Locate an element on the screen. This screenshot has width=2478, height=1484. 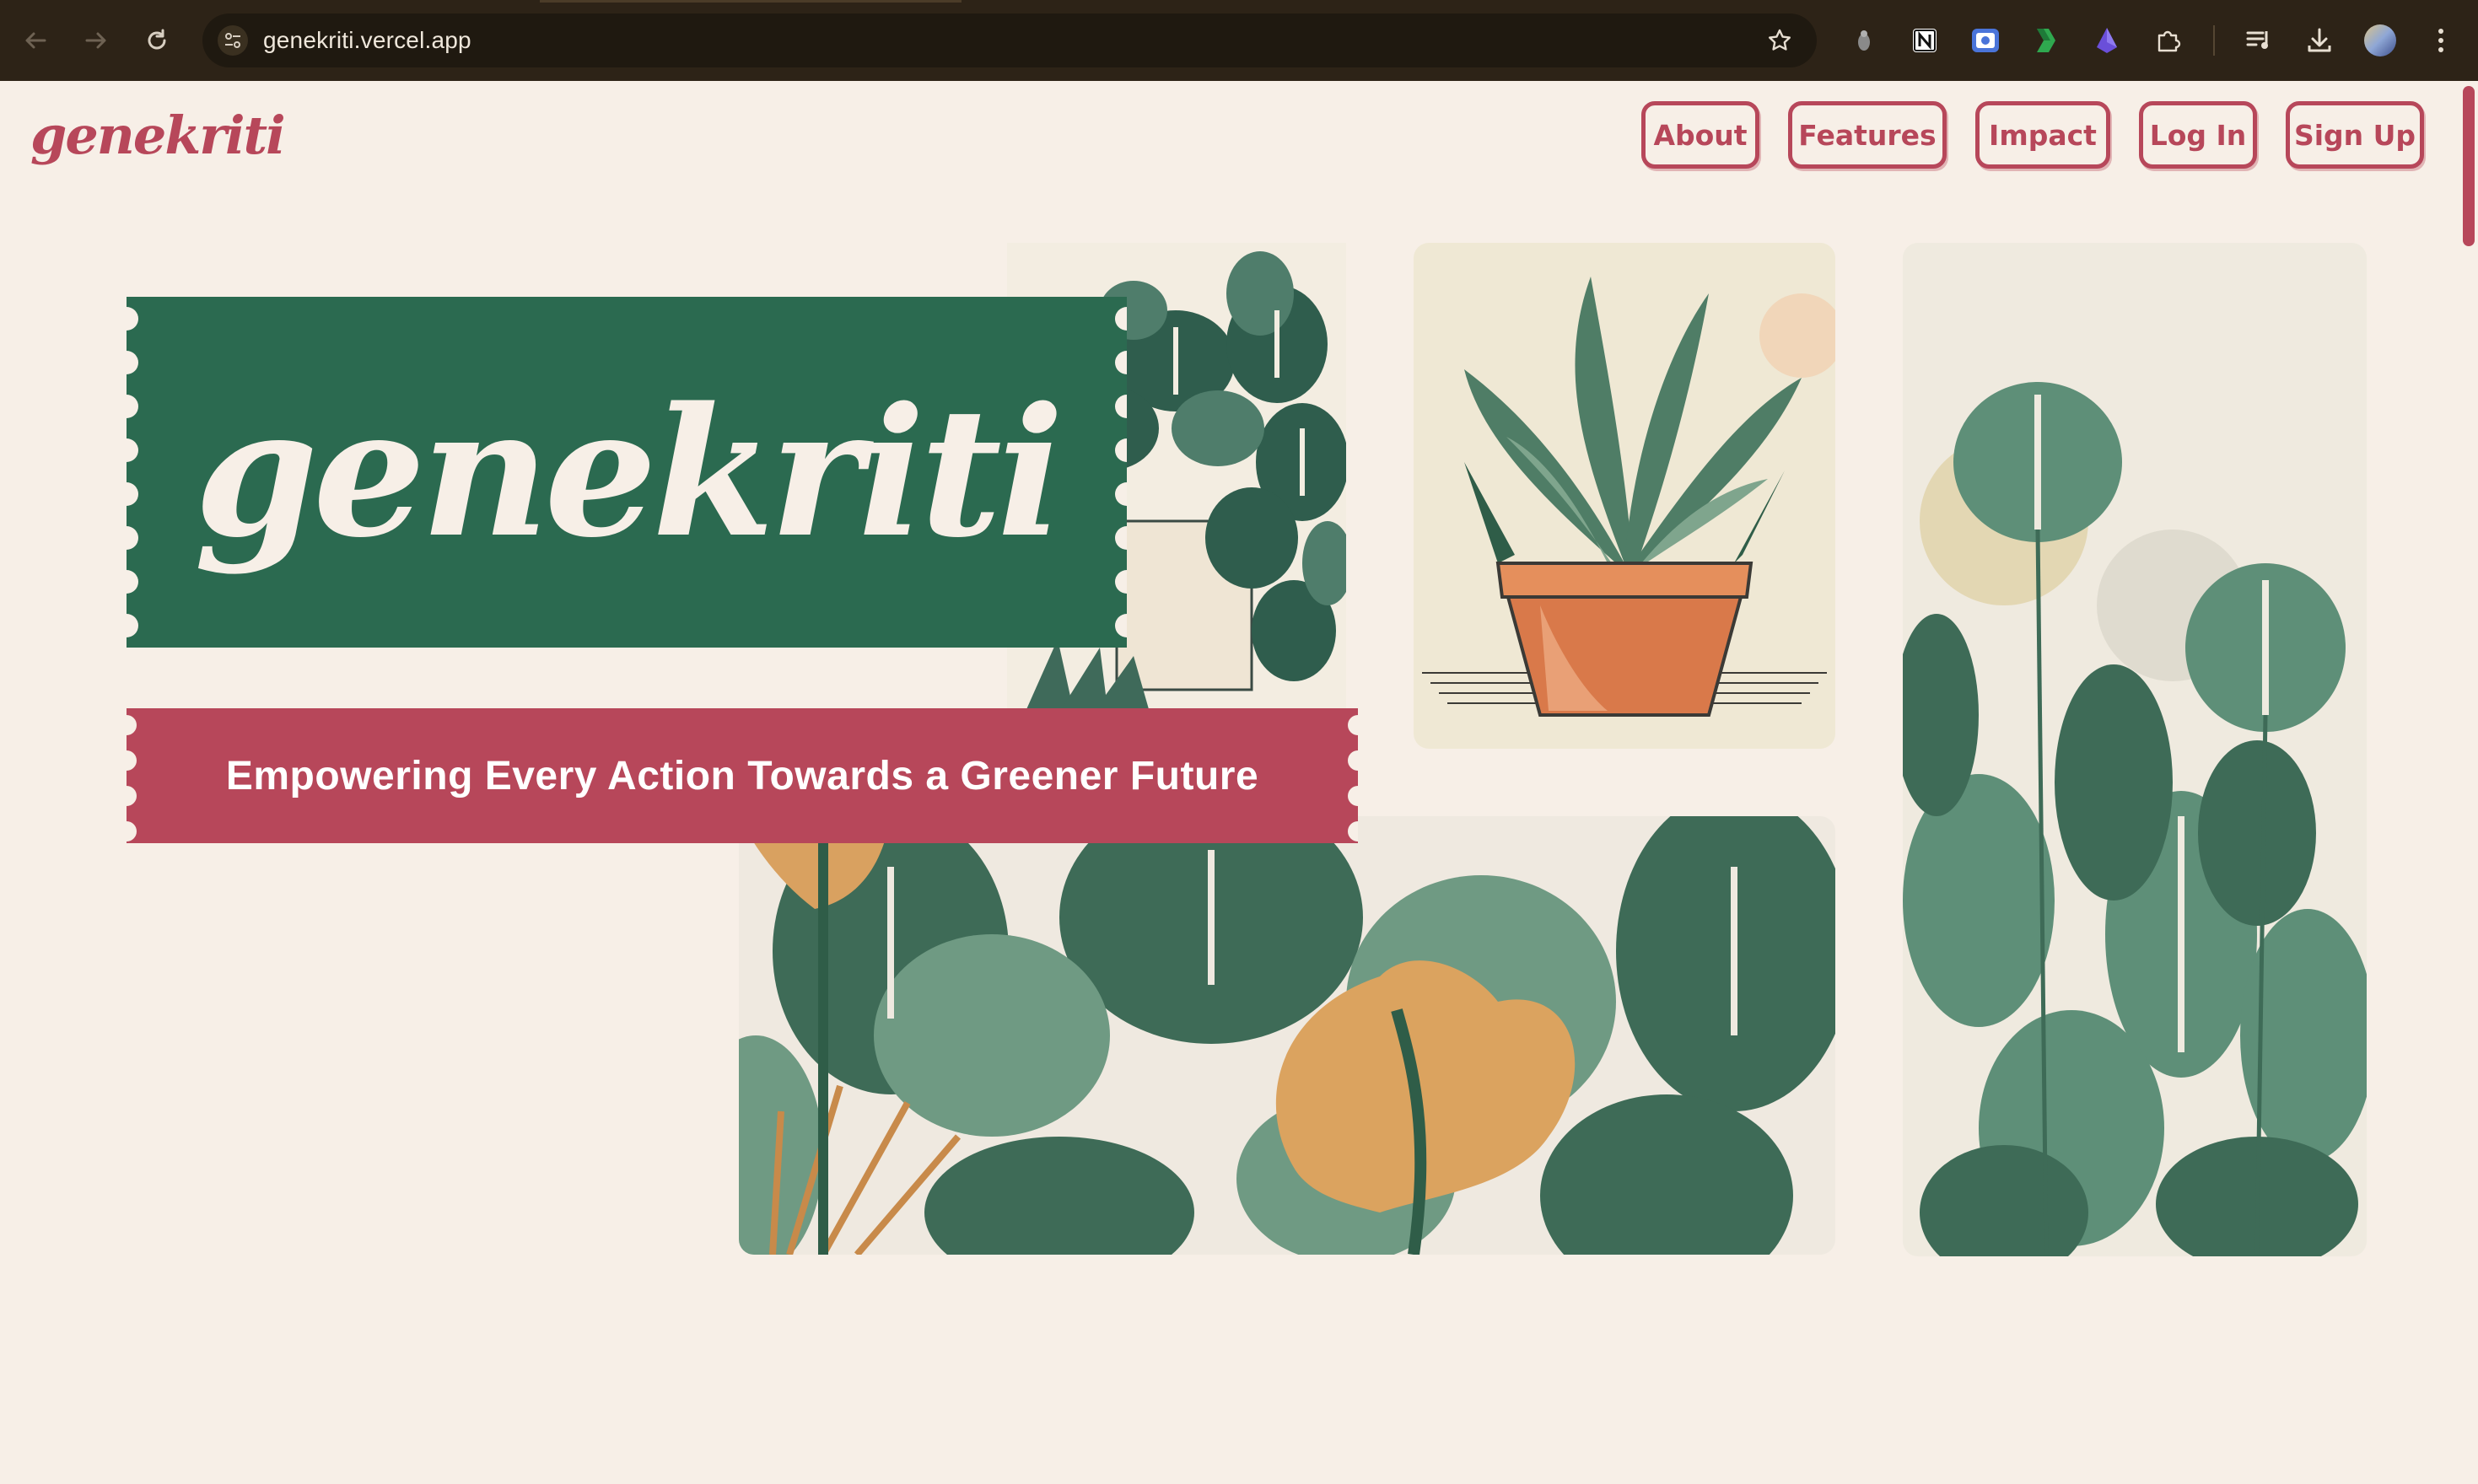
back-arrow-icon is located at coordinates (35, 40).